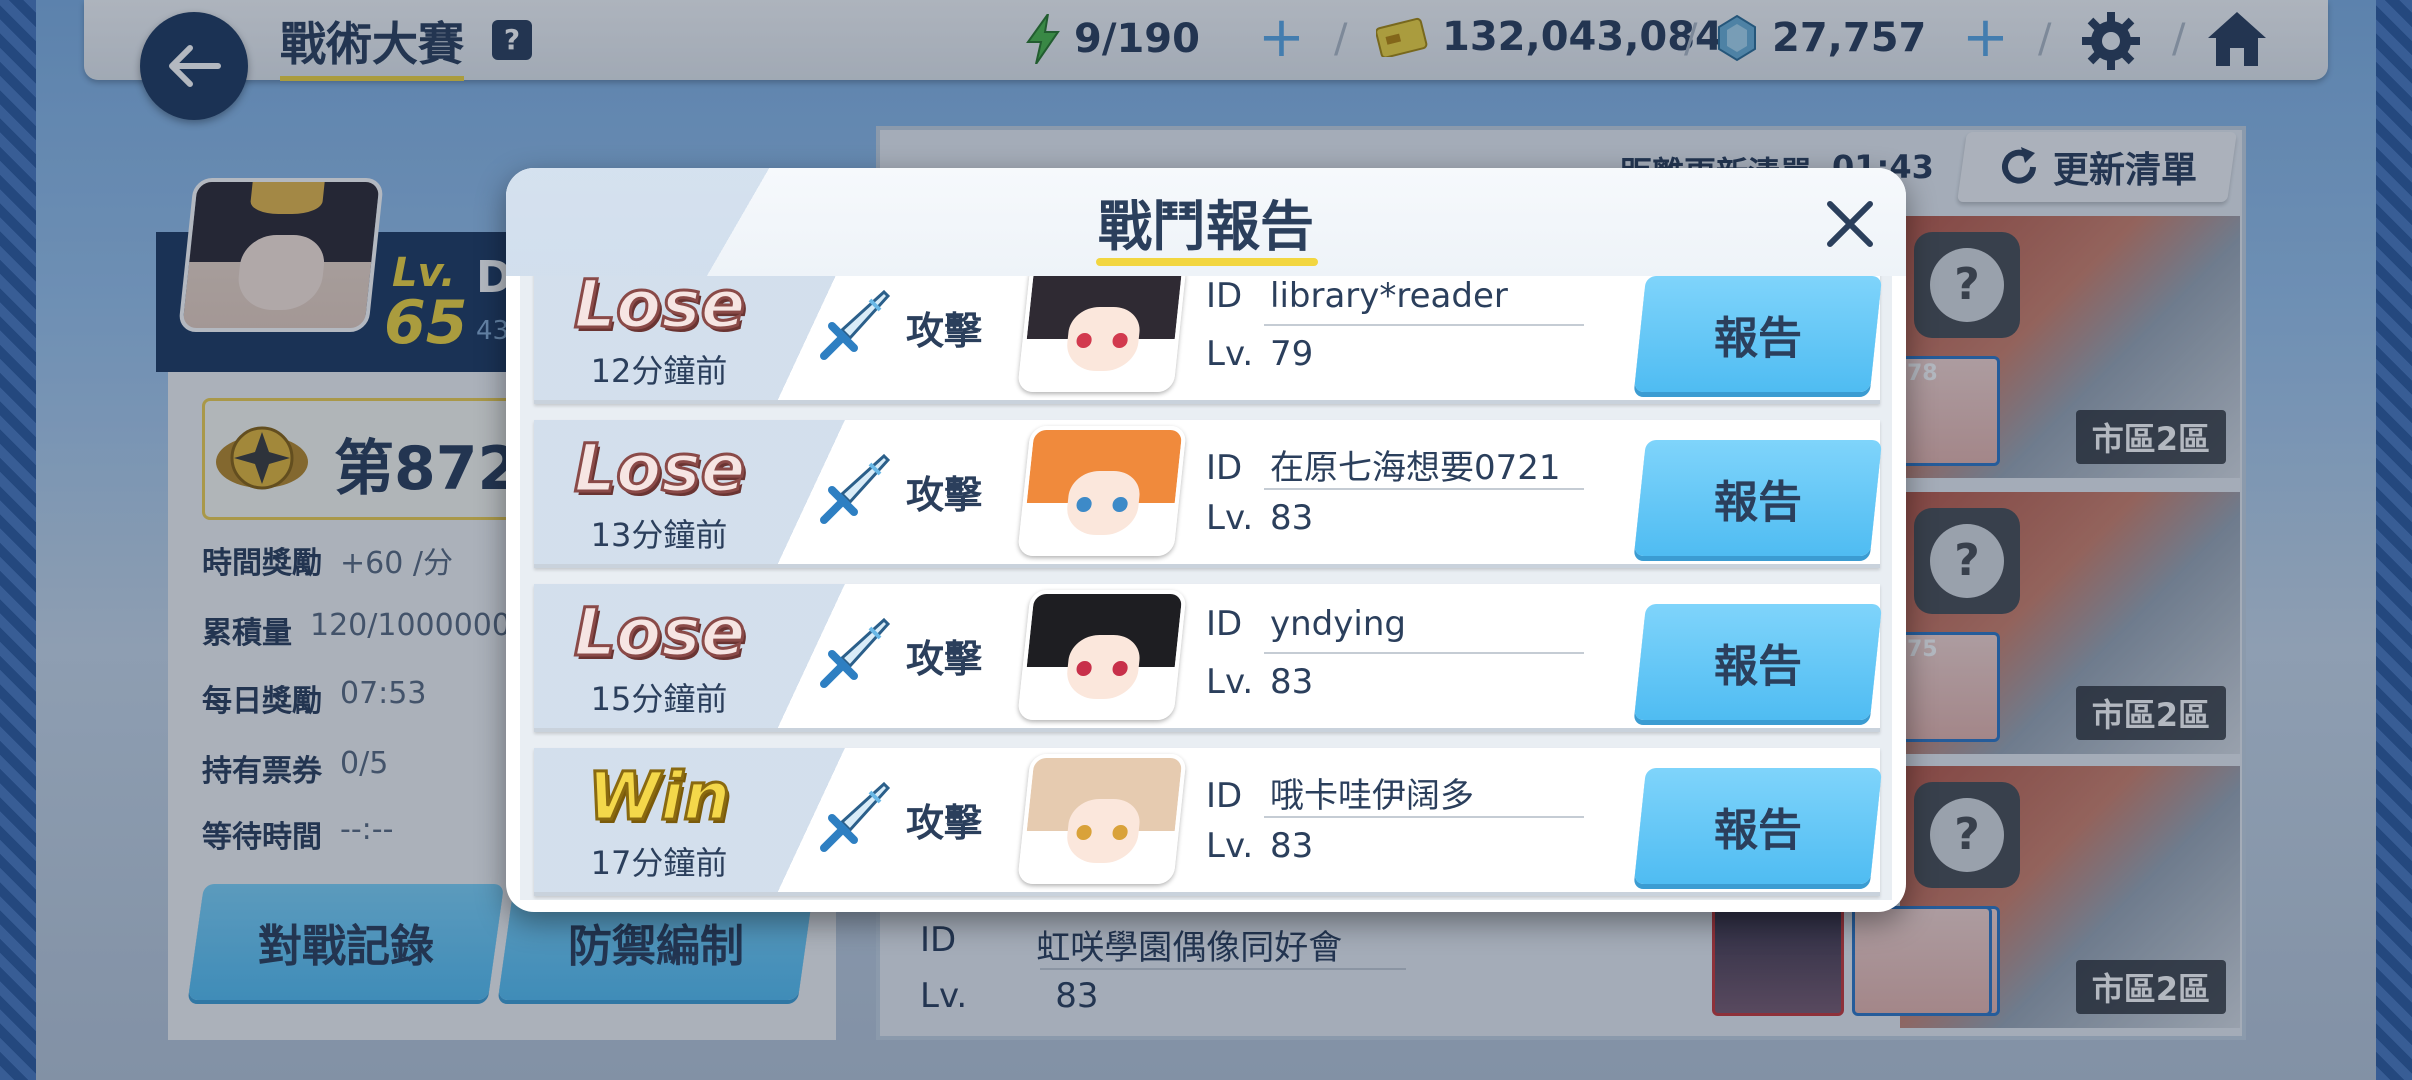 The width and height of the screenshot is (2412, 1080). Describe the element at coordinates (1338, 624) in the screenshot. I see `id-value: yndying` at that location.